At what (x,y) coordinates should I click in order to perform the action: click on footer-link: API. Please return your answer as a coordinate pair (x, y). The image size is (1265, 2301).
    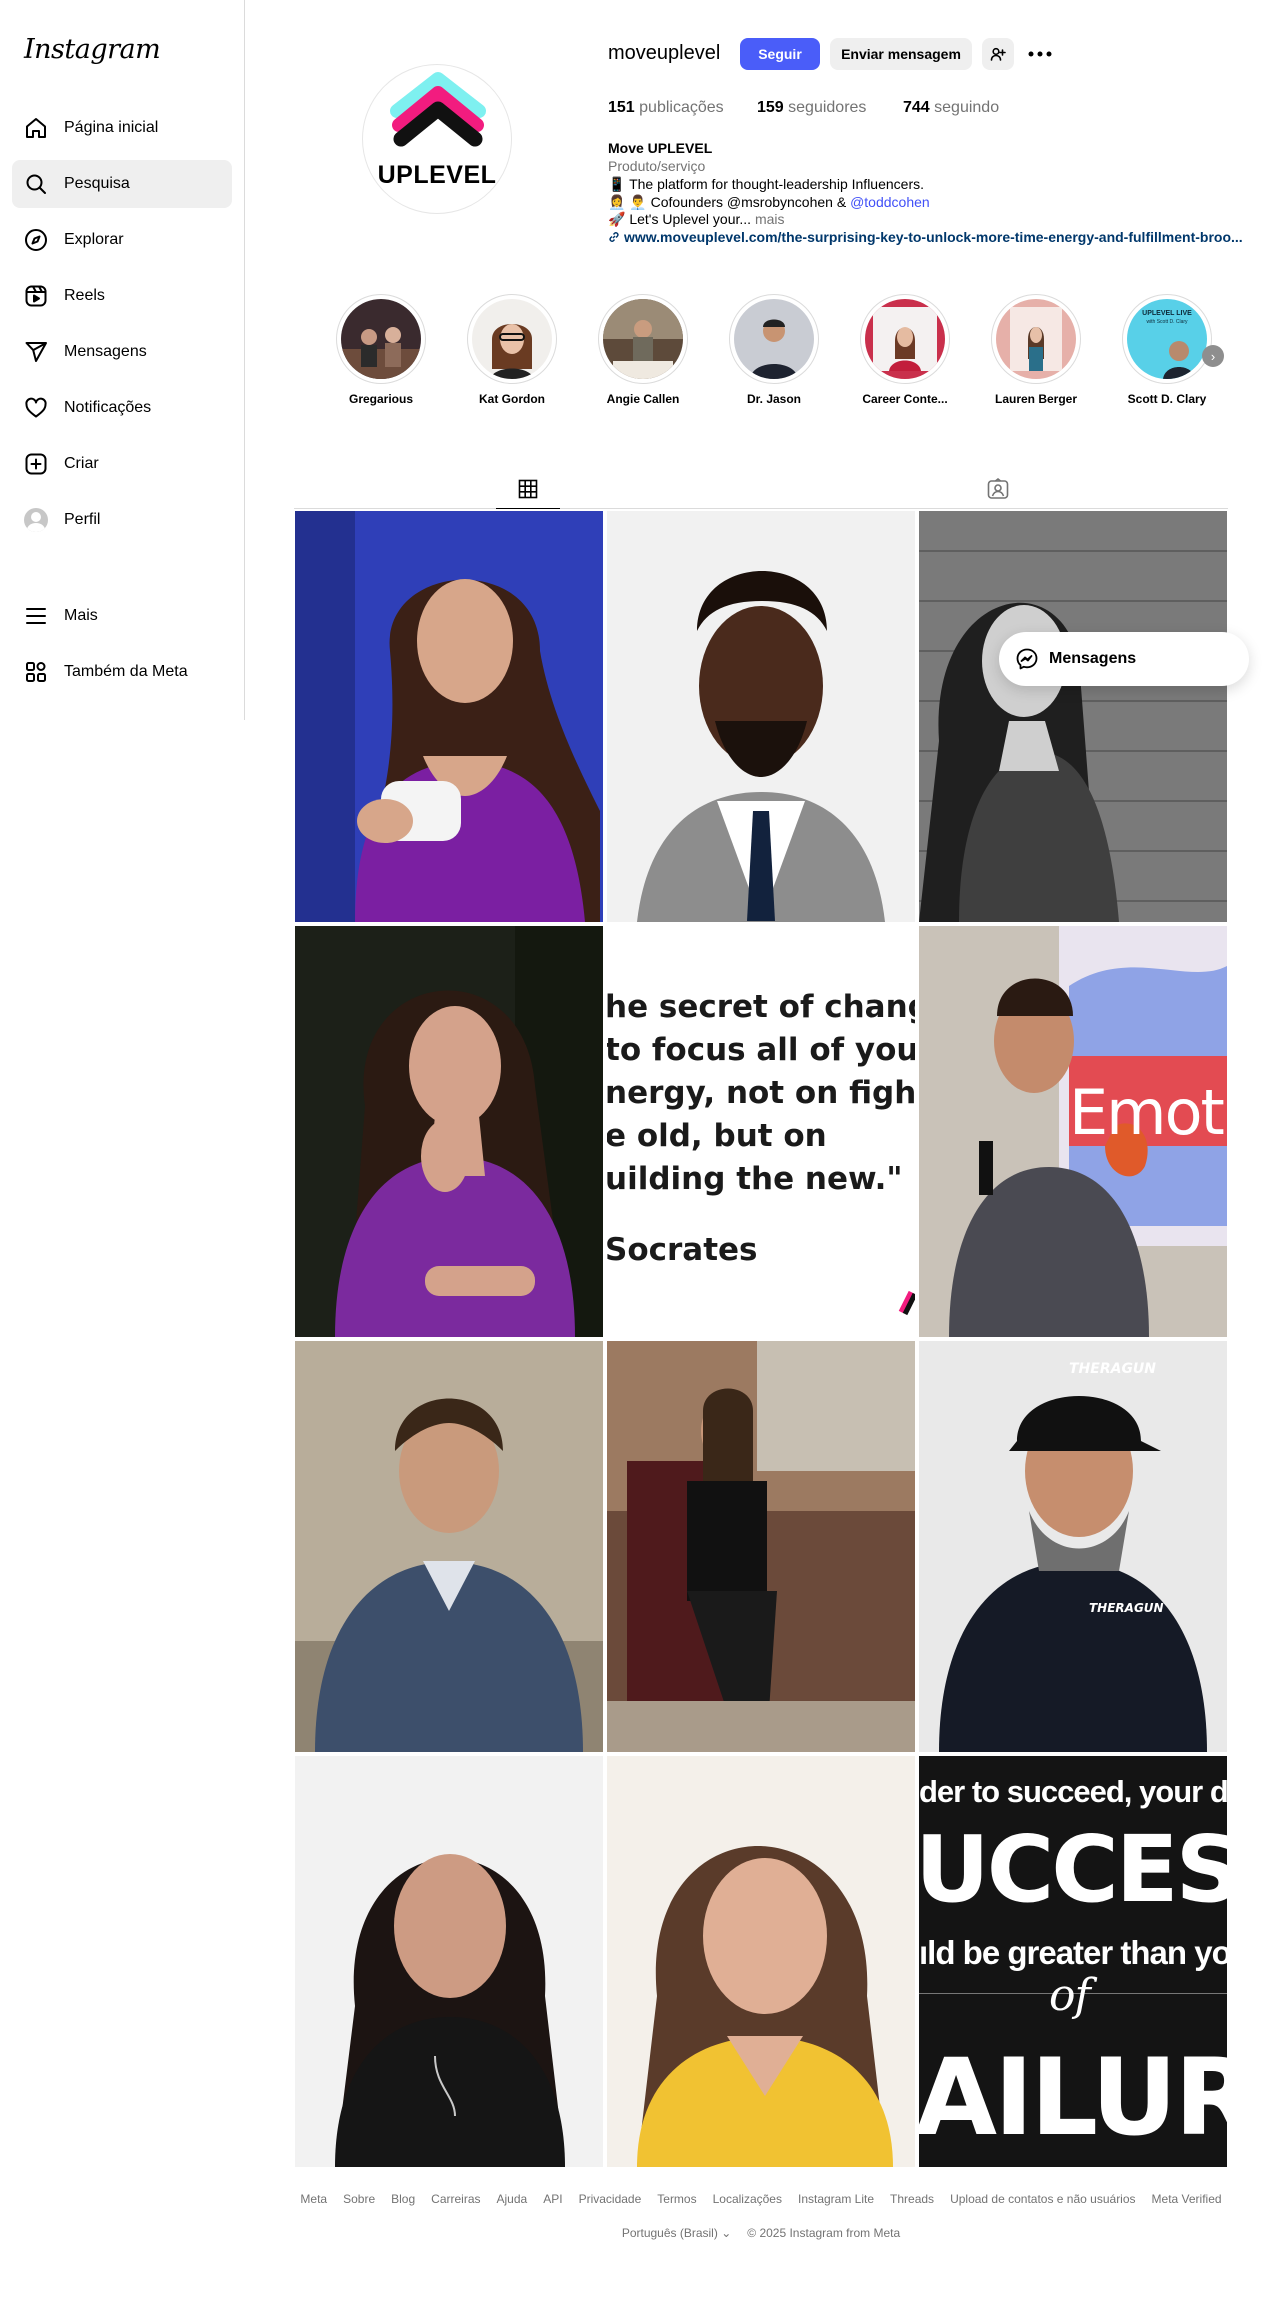
    Looking at the image, I should click on (552, 2199).